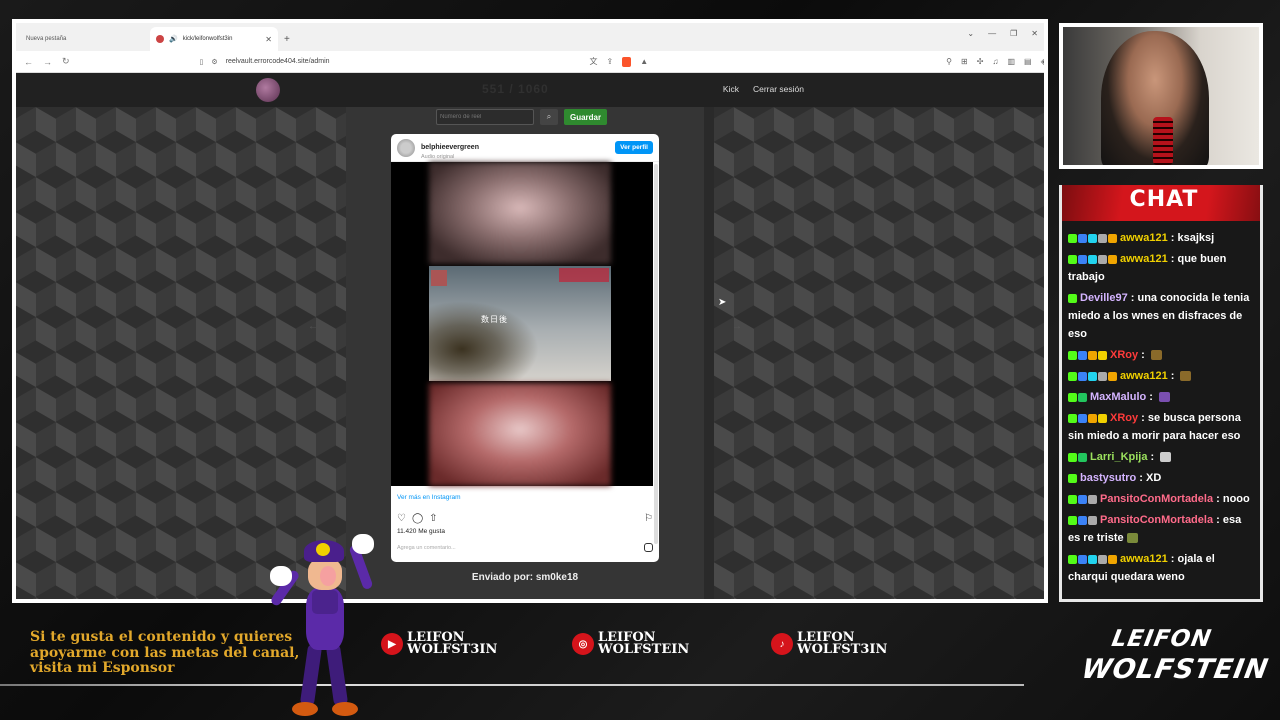 Image resolution: width=1280 pixels, height=720 pixels. I want to click on reel-video: 数日後, so click(522, 324).